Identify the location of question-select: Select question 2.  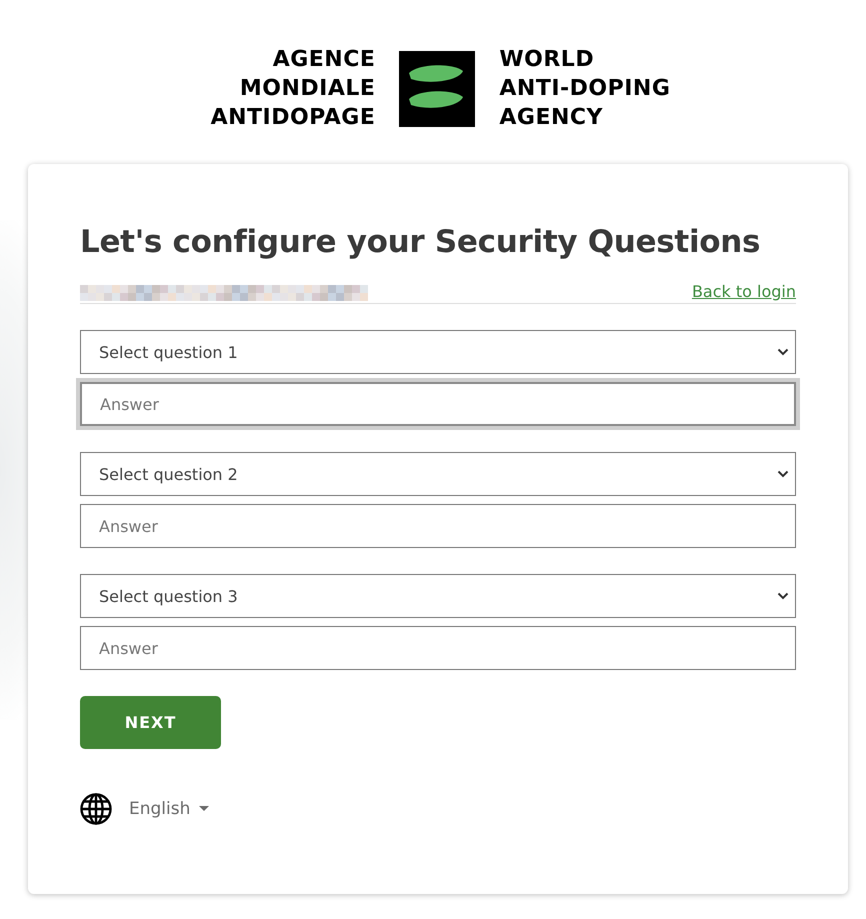
(438, 474).